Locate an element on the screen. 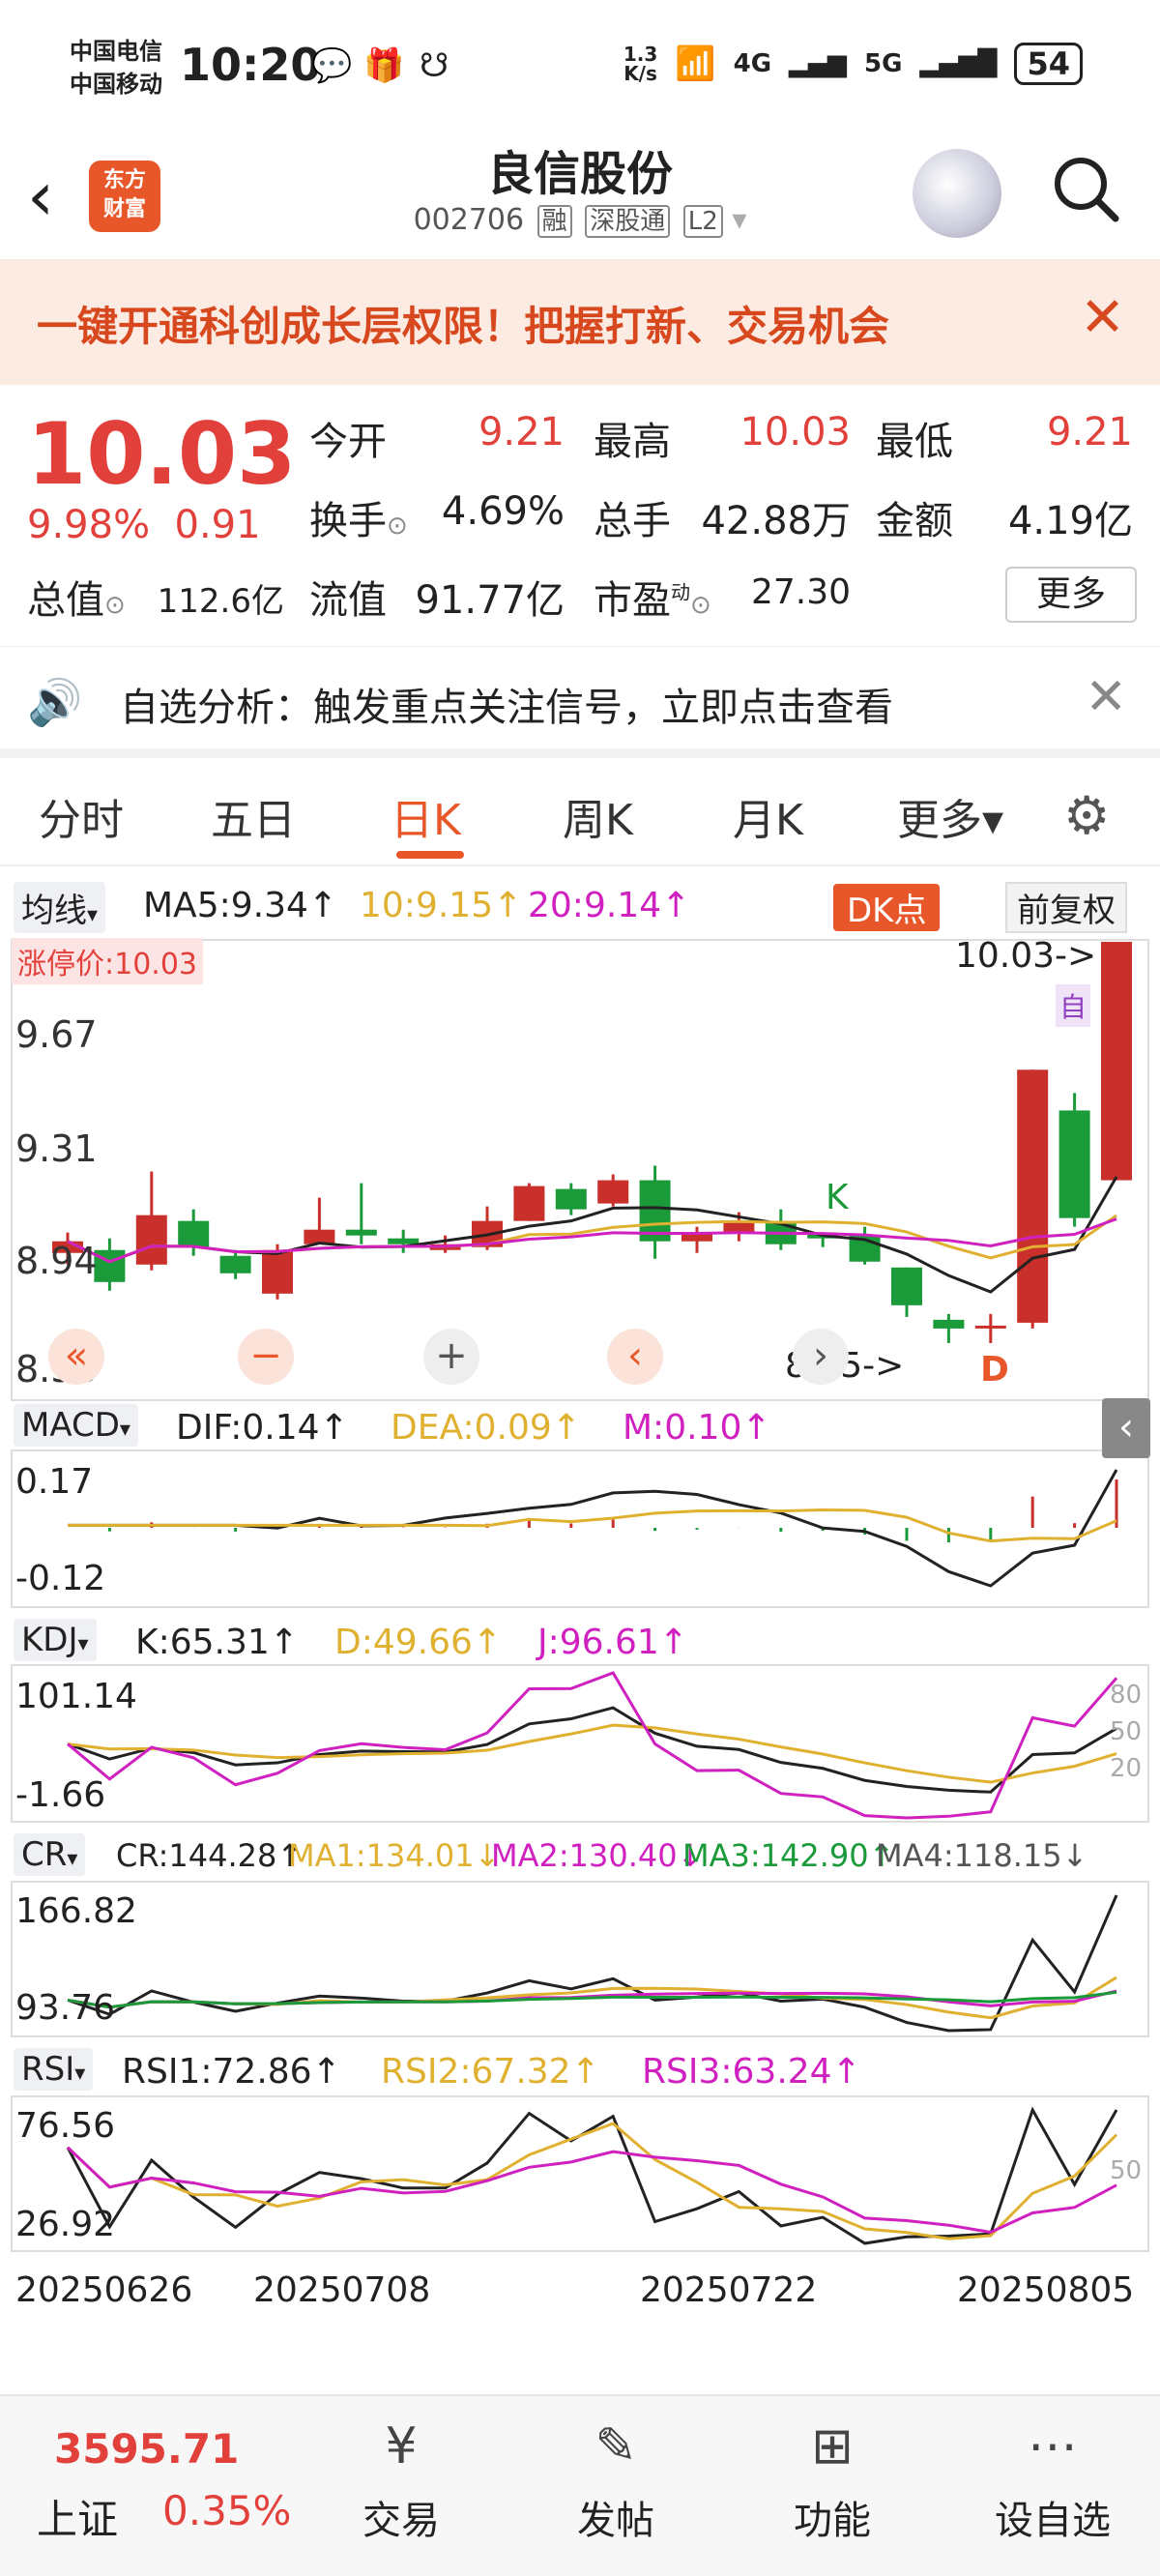  zoom-in-icon: + is located at coordinates (451, 1357).